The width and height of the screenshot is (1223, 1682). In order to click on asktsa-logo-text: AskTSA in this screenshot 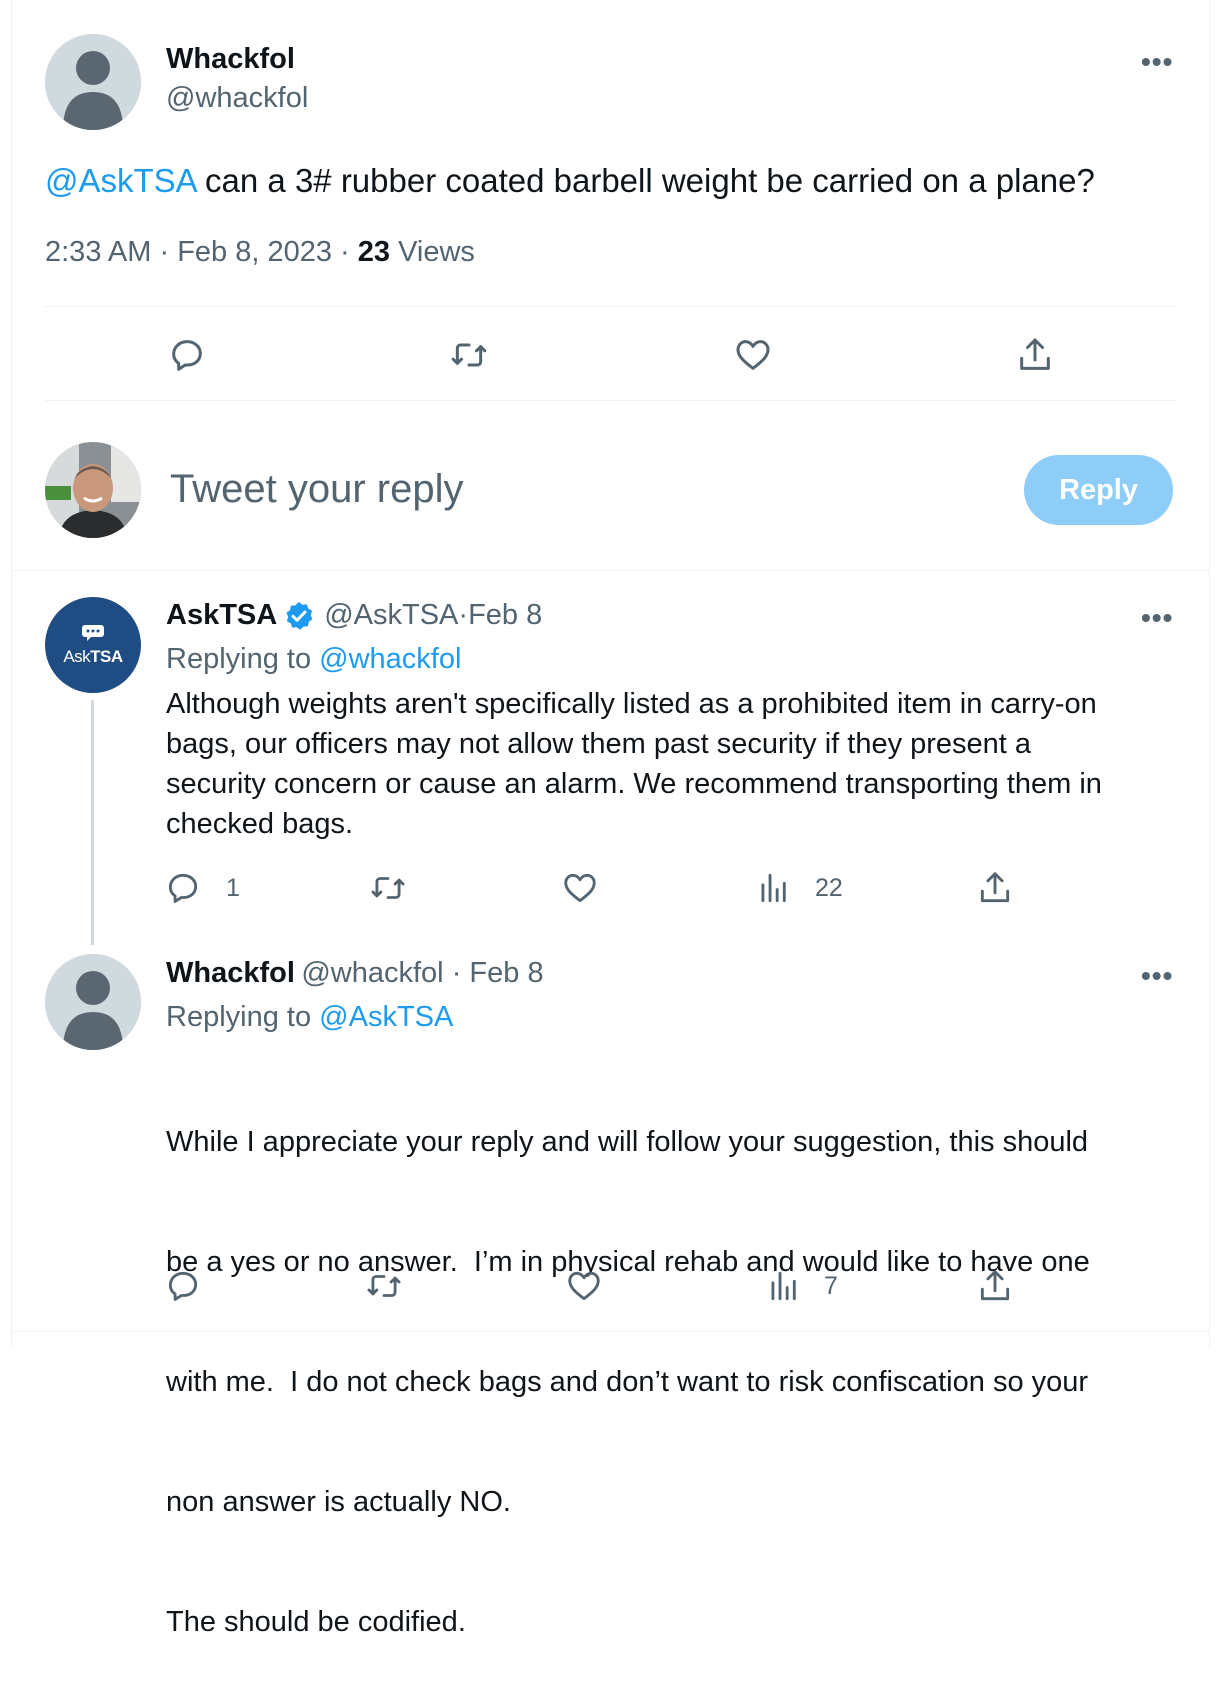, I will do `click(93, 656)`.